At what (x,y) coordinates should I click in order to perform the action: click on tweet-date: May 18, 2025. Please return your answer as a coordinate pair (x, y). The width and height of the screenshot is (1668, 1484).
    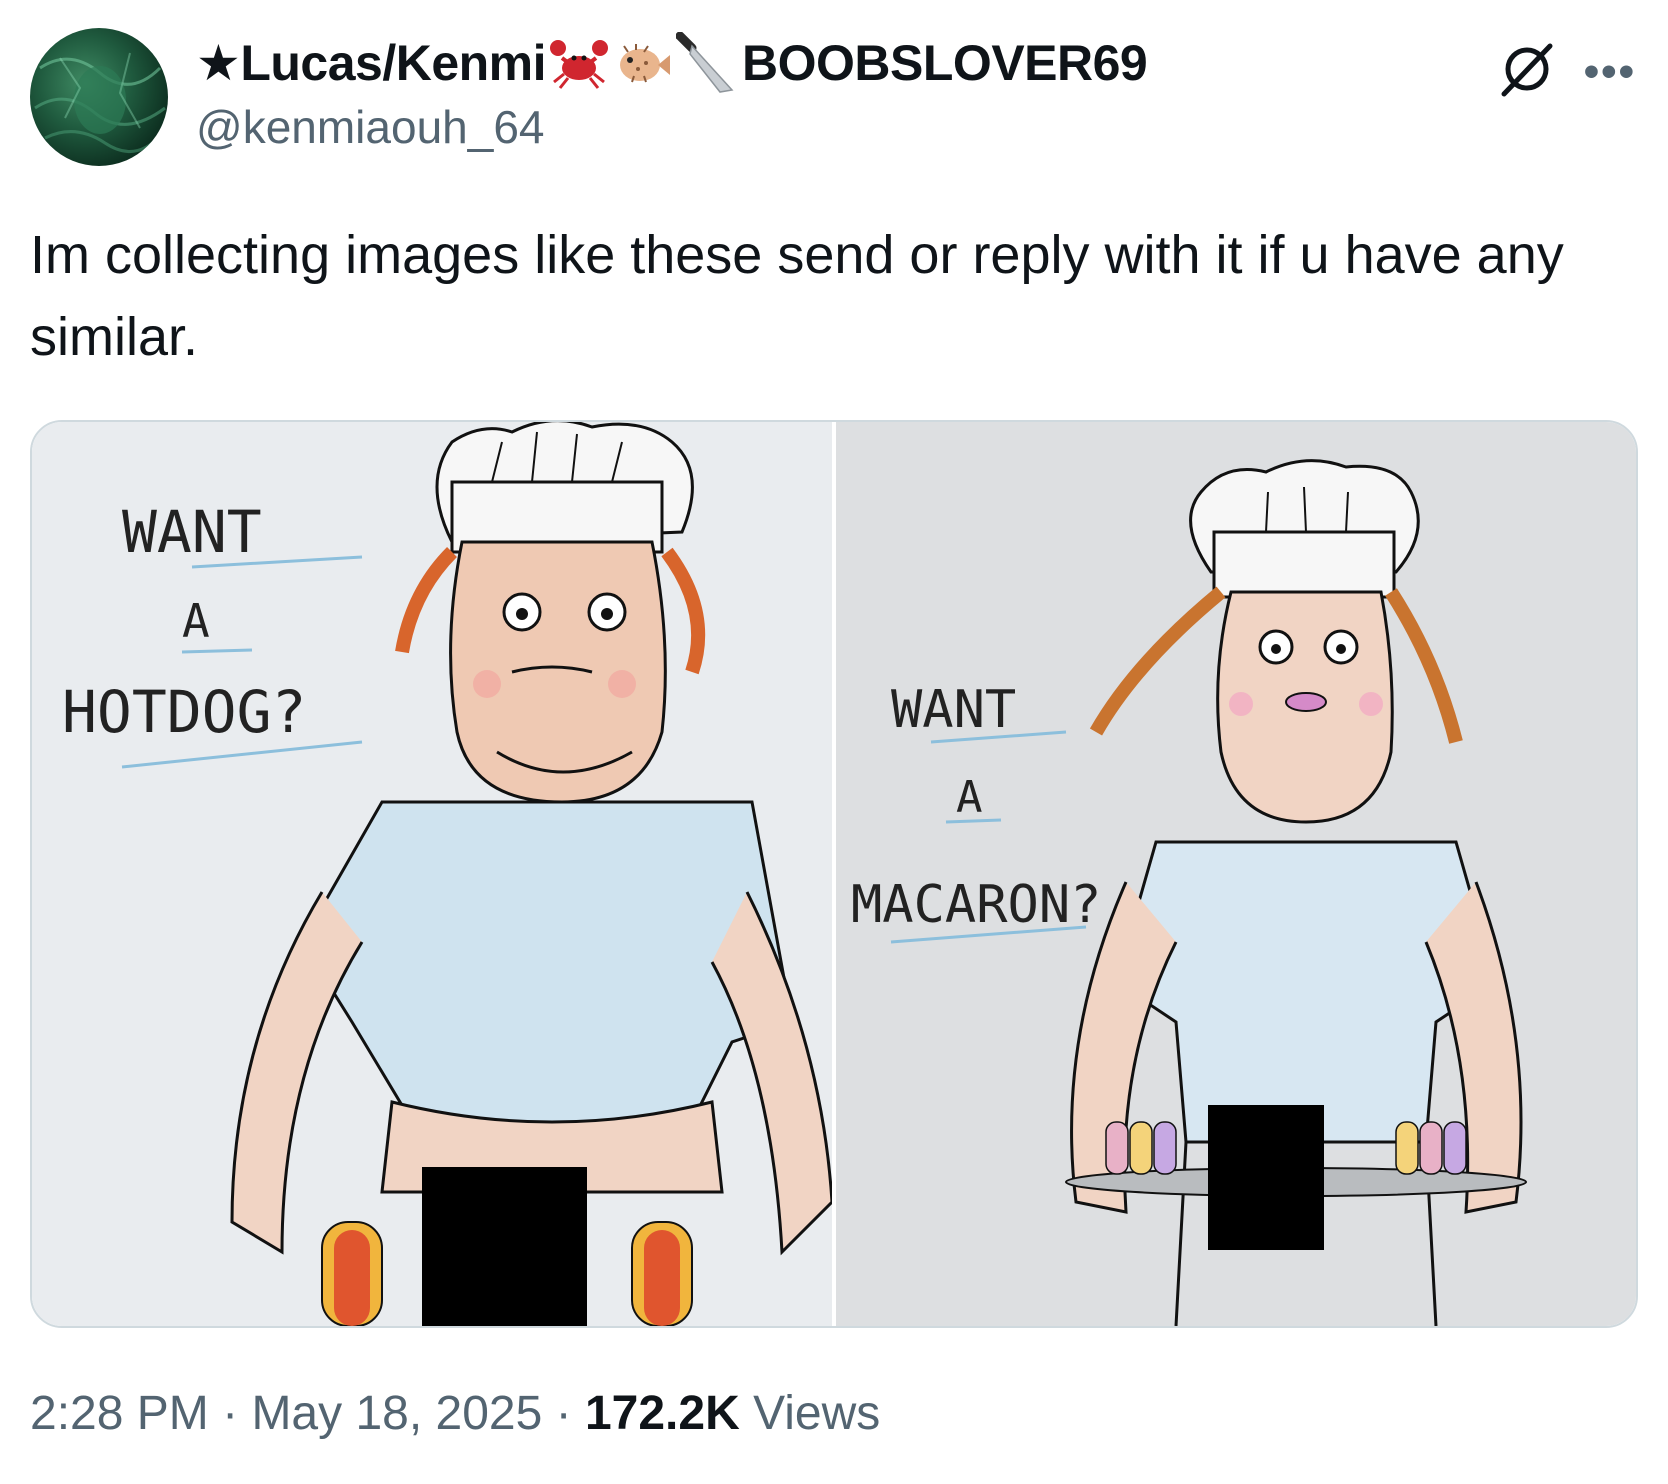
    Looking at the image, I should click on (396, 1413).